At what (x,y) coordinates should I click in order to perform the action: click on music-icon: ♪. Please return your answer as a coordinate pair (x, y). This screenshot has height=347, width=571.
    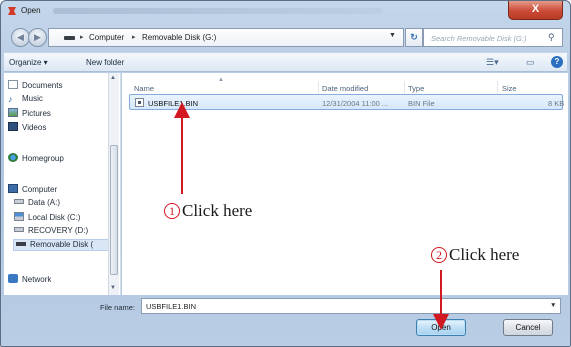
    Looking at the image, I should click on (10, 99).